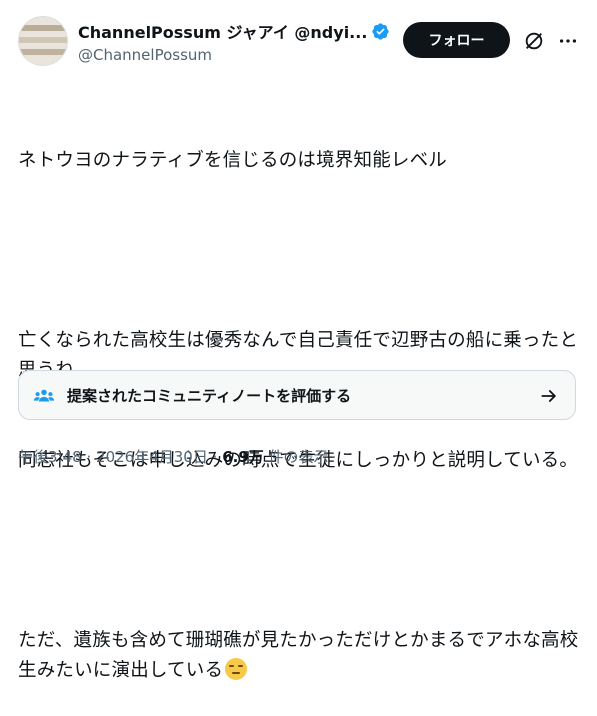 This screenshot has width=597, height=716. Describe the element at coordinates (568, 41) in the screenshot. I see `more-horizontal-icon` at that location.